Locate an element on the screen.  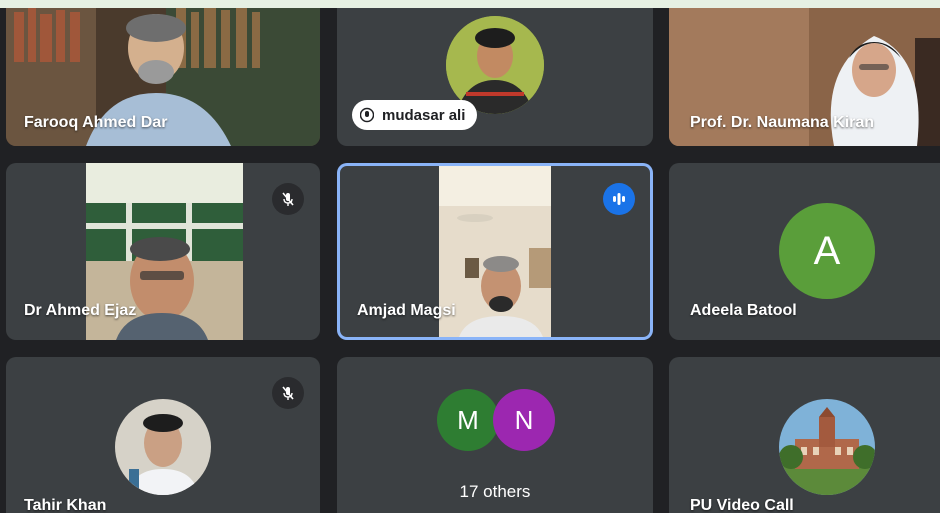
avatar-letter: A is located at coordinates (827, 250).